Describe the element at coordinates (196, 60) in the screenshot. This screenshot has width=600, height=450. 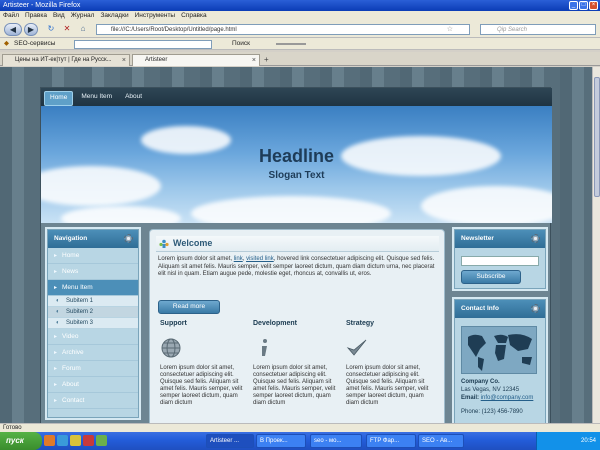
I see `tab-artisteer: Artisteer ×` at that location.